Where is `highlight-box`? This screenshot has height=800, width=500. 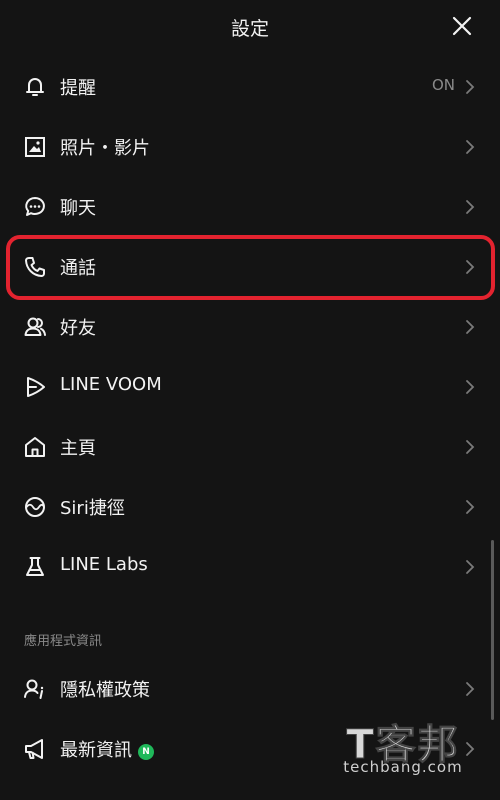
highlight-box is located at coordinates (250, 267).